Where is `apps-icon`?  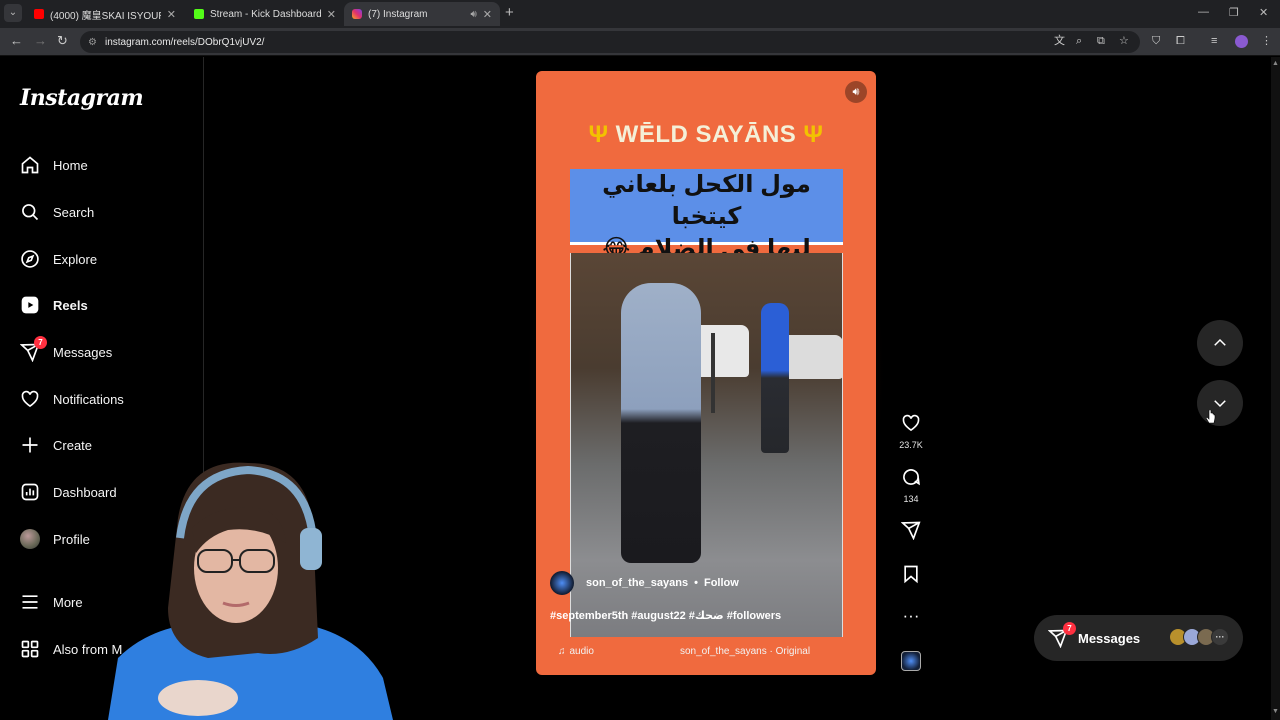 apps-icon is located at coordinates (30, 649).